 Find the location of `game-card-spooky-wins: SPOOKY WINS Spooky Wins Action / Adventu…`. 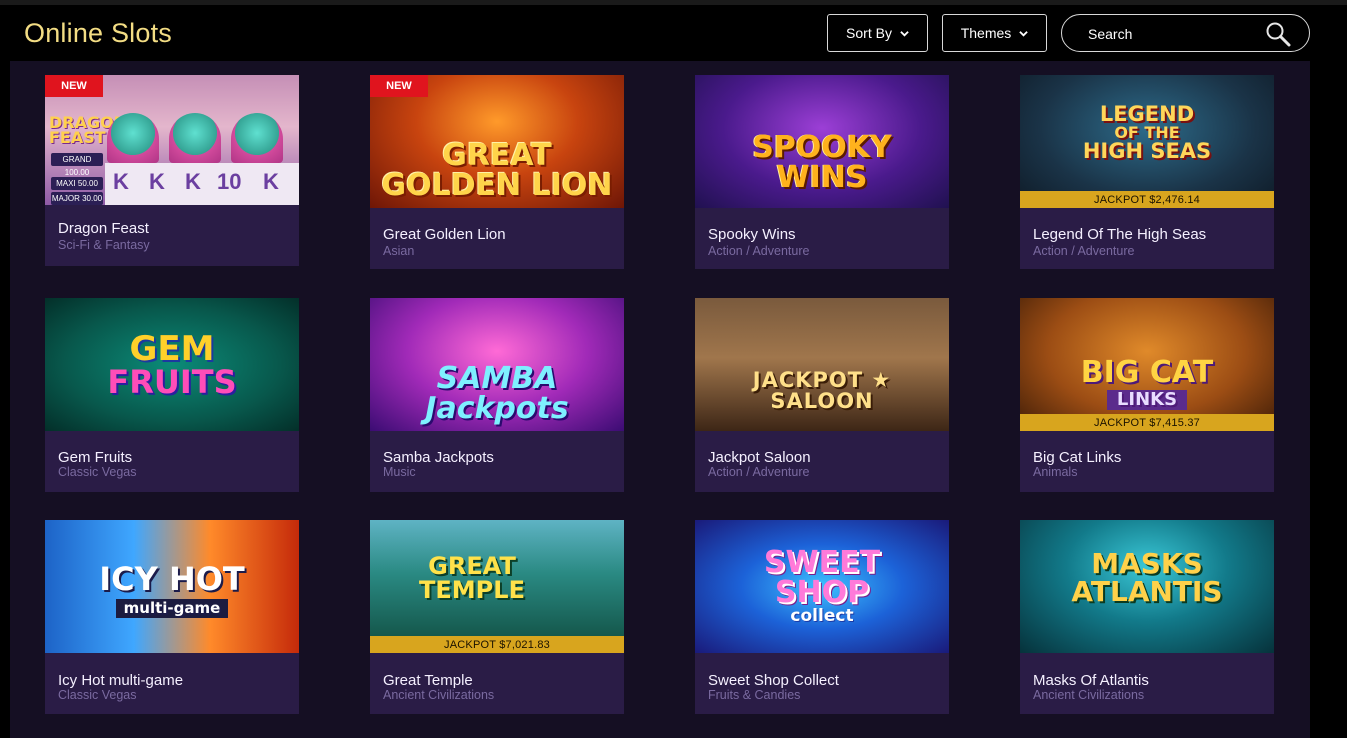

game-card-spooky-wins: SPOOKY WINS Spooky Wins Action / Adventu… is located at coordinates (822, 172).